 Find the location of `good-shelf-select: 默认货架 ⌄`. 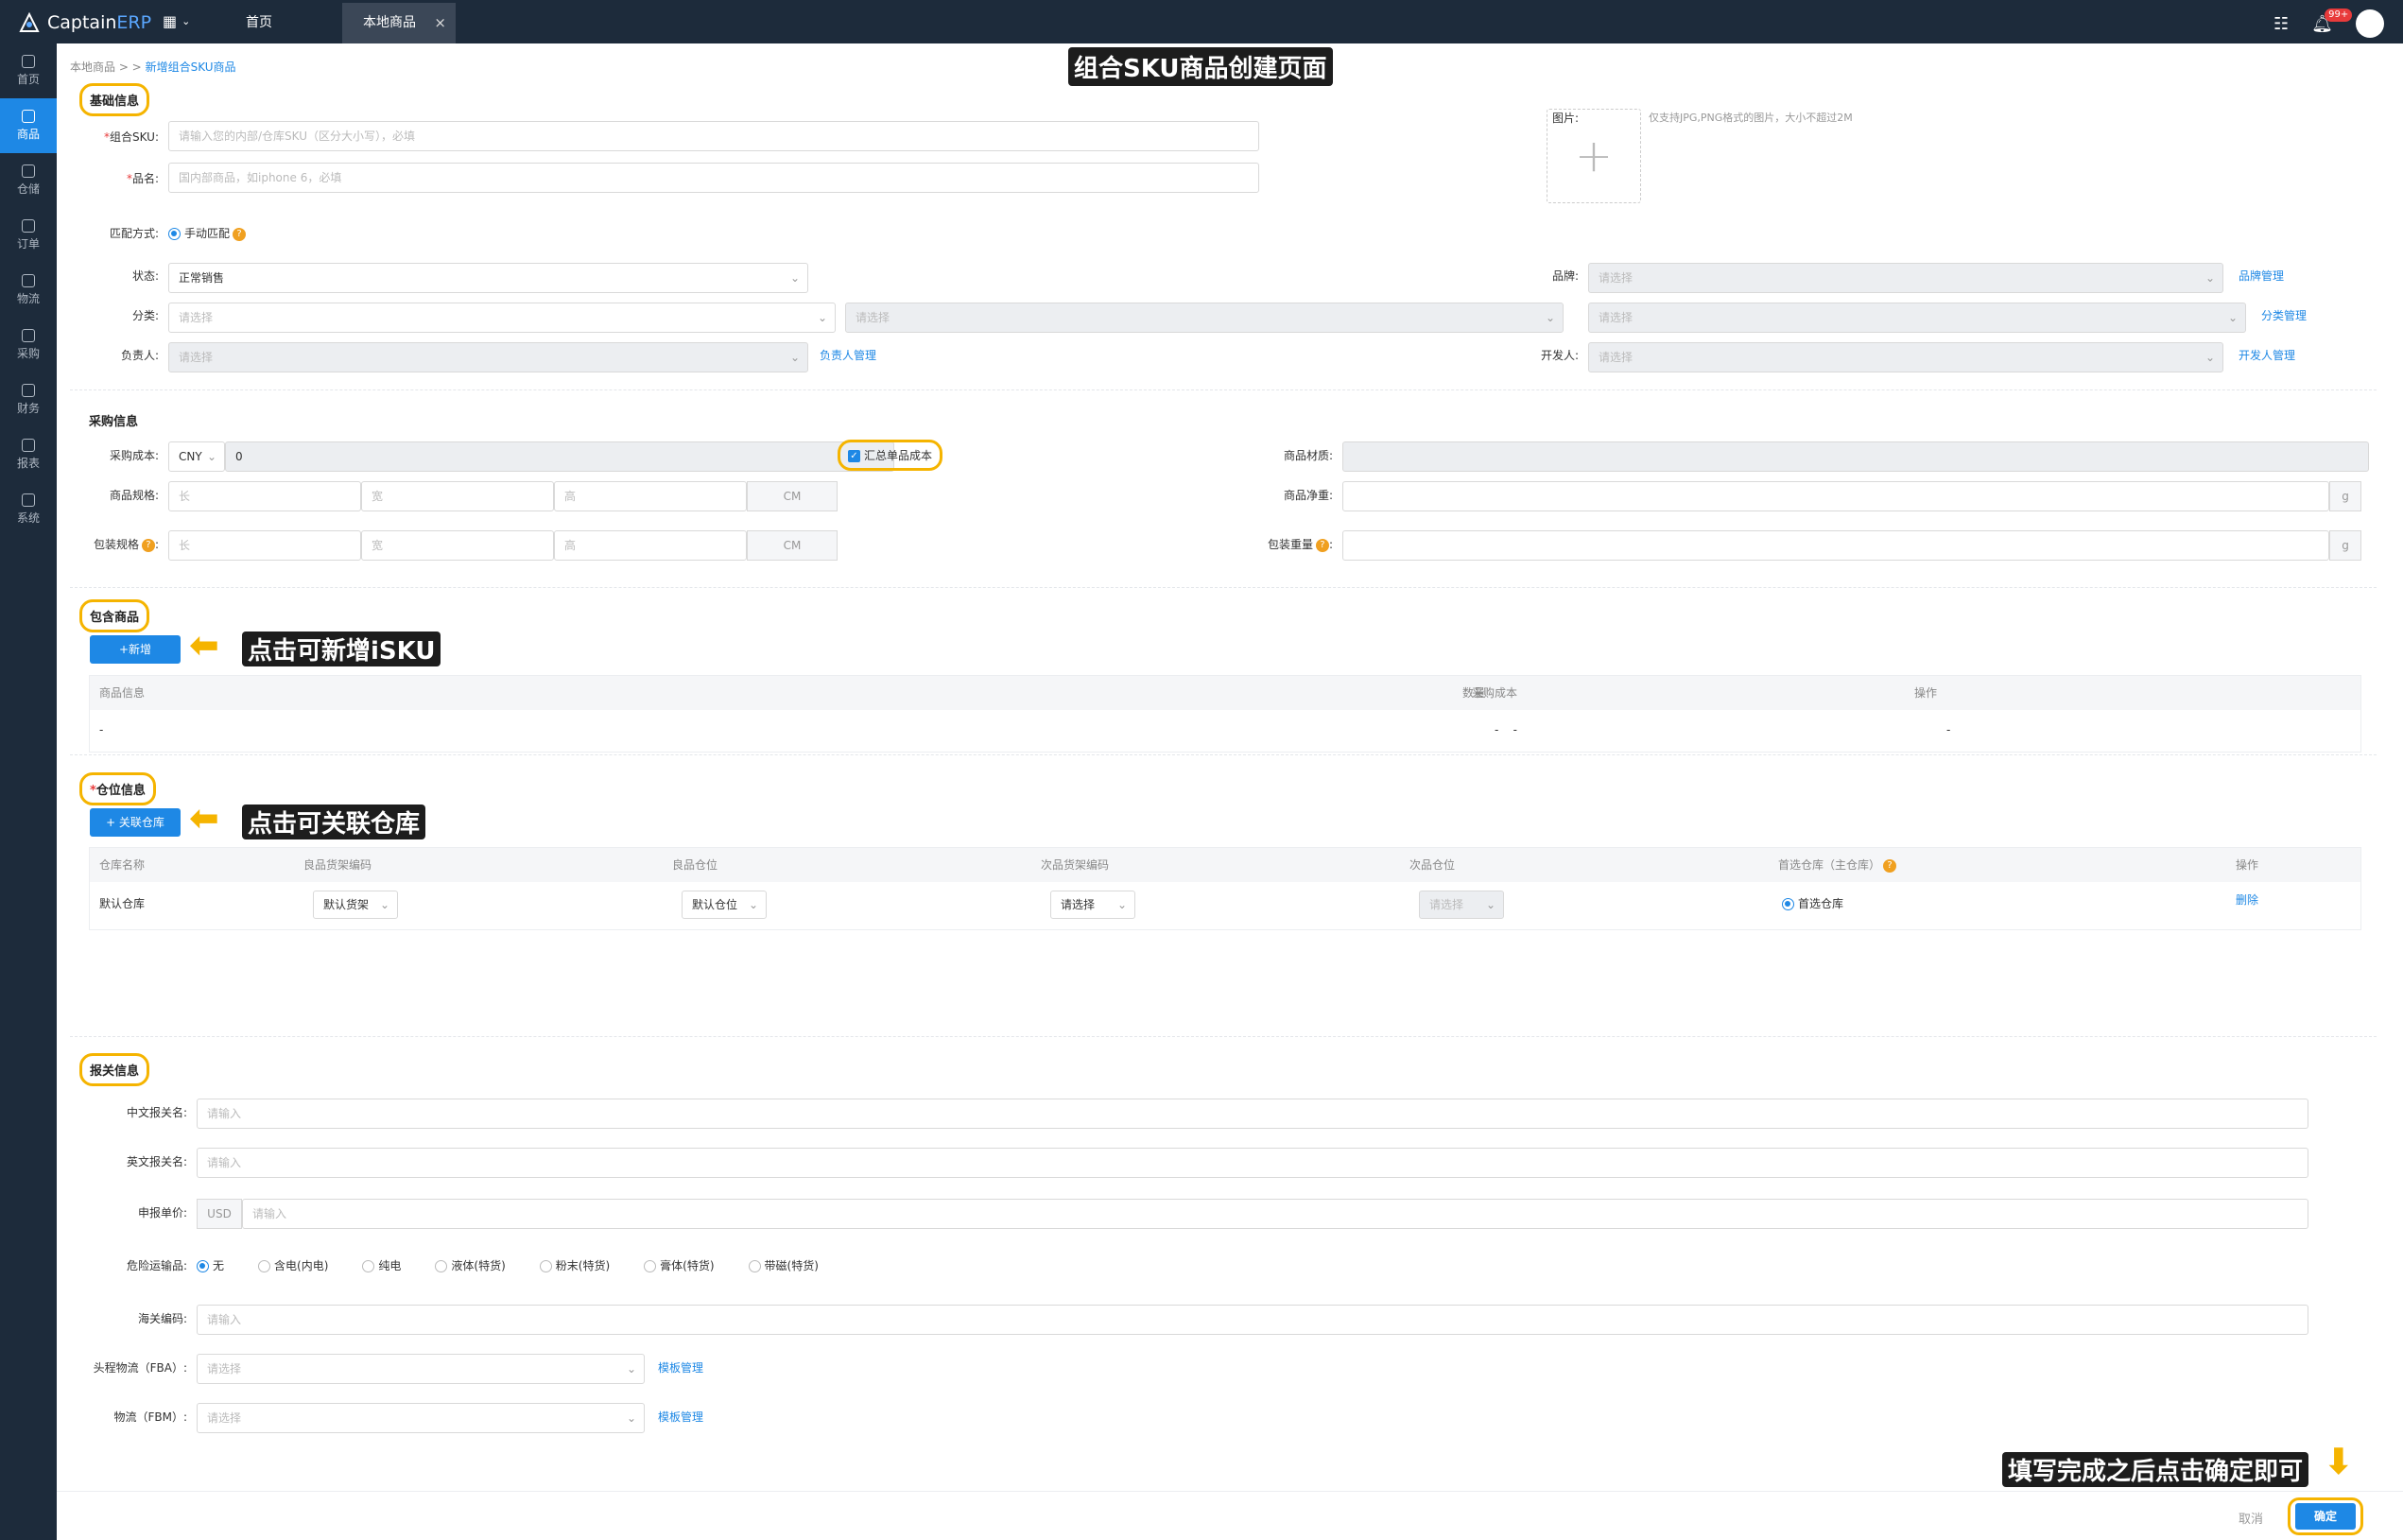

good-shelf-select: 默认货架 ⌄ is located at coordinates (355, 905).